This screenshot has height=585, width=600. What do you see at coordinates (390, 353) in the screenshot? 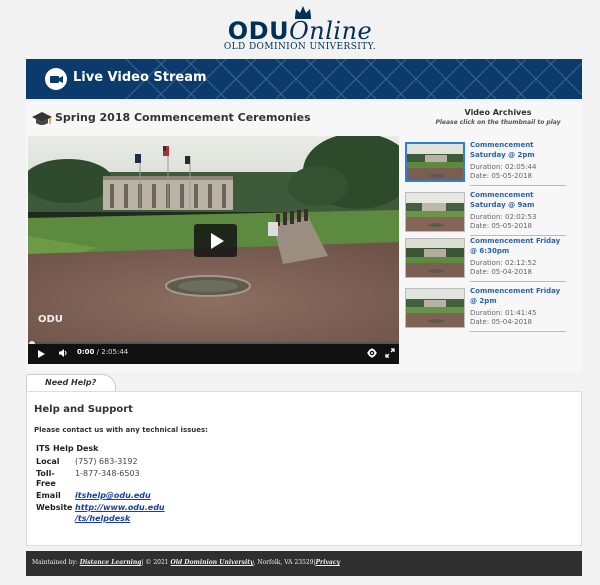
I see `fullscreen-icon` at bounding box center [390, 353].